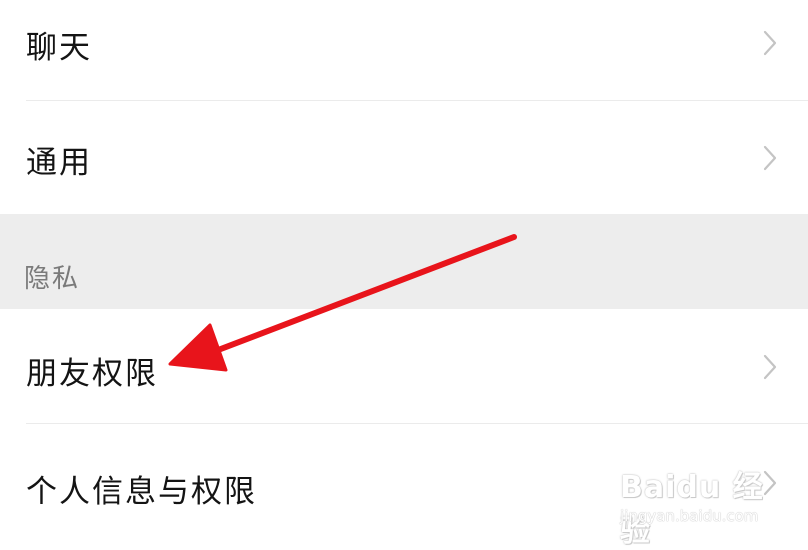 This screenshot has width=808, height=550. I want to click on settings-item-label: 通用, so click(59, 163).